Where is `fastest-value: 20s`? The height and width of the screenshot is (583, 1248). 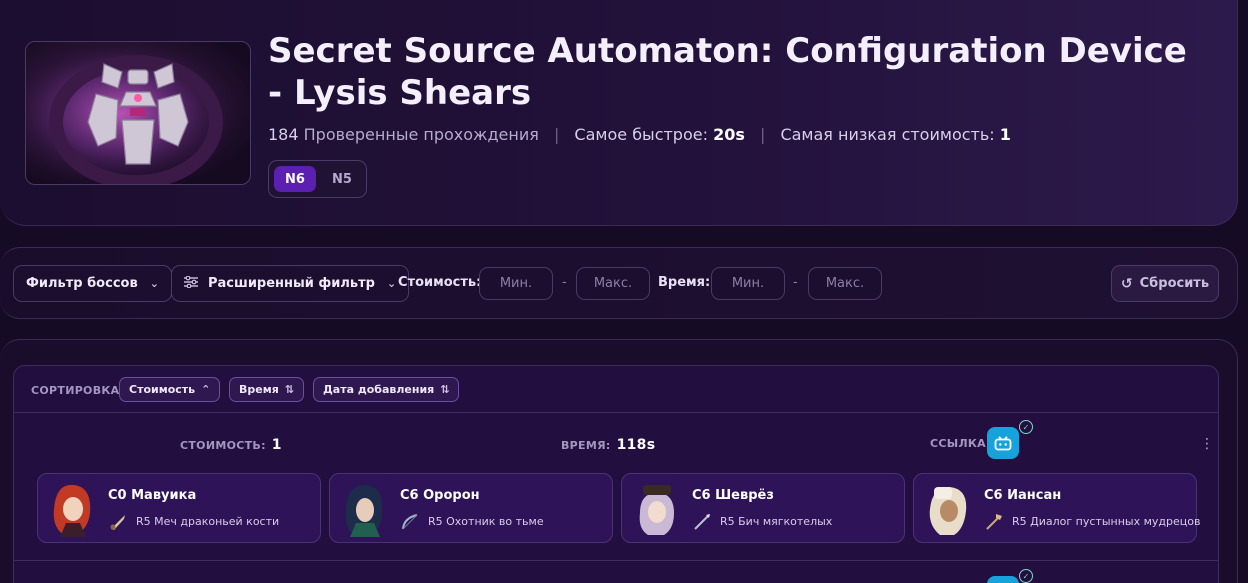
fastest-value: 20s is located at coordinates (729, 134).